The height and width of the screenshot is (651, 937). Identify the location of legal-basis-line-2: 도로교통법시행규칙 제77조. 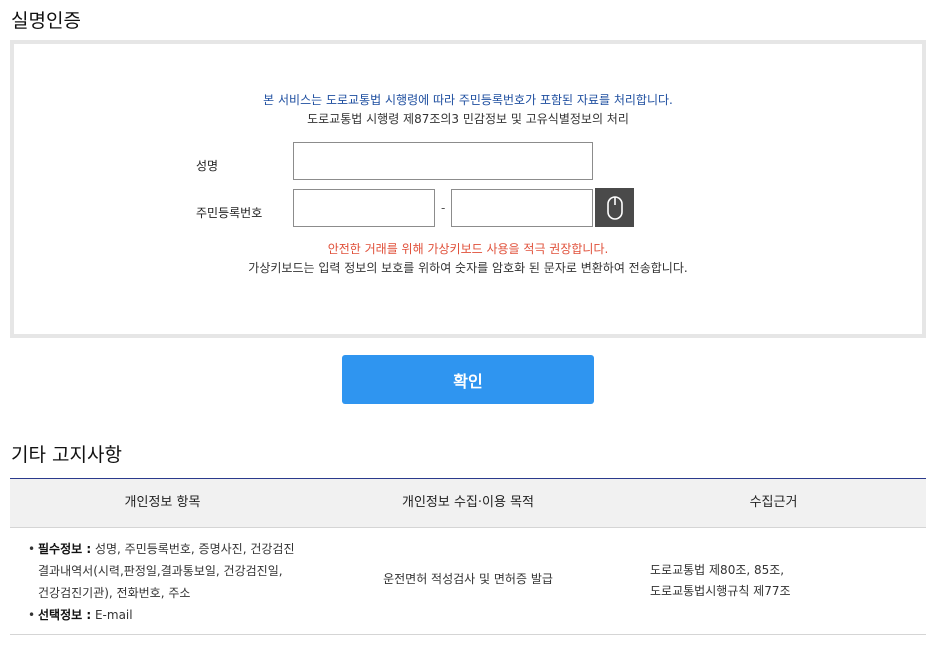
(720, 591).